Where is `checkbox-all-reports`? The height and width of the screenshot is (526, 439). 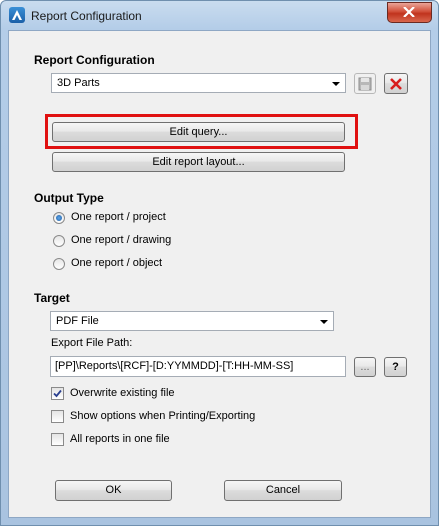
checkbox-all-reports is located at coordinates (57, 439).